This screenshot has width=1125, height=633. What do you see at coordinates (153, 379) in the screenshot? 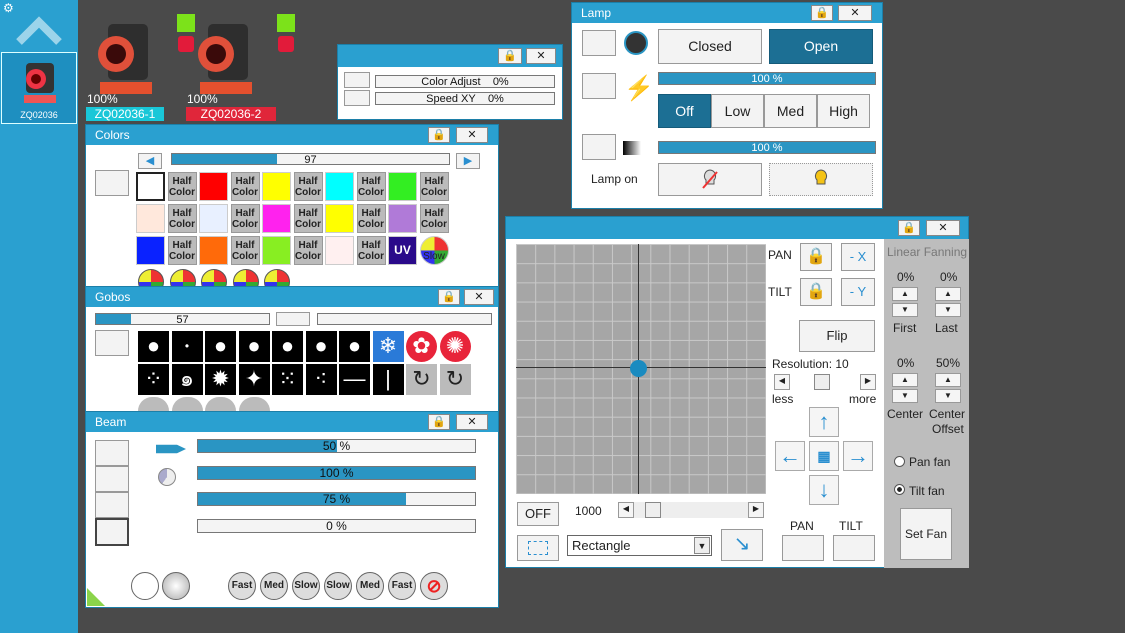
I see `gobo-dots-pattern-button: ⁘` at bounding box center [153, 379].